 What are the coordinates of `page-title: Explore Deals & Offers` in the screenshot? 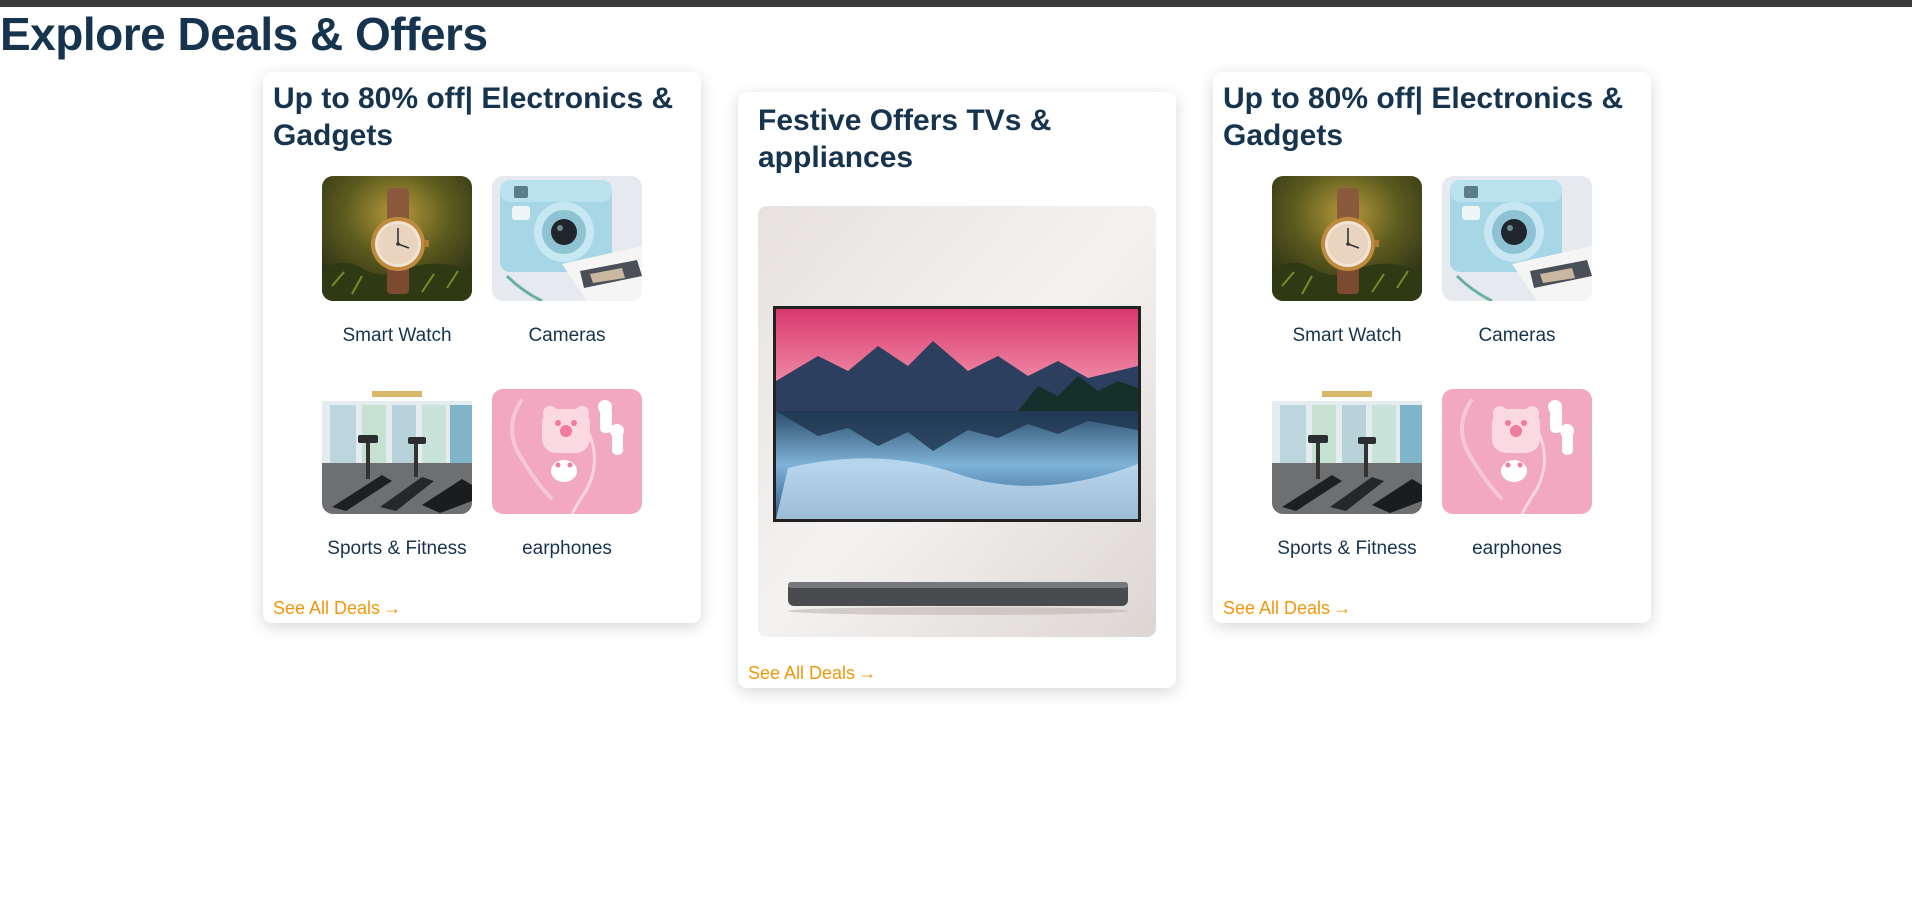 It's located at (244, 34).